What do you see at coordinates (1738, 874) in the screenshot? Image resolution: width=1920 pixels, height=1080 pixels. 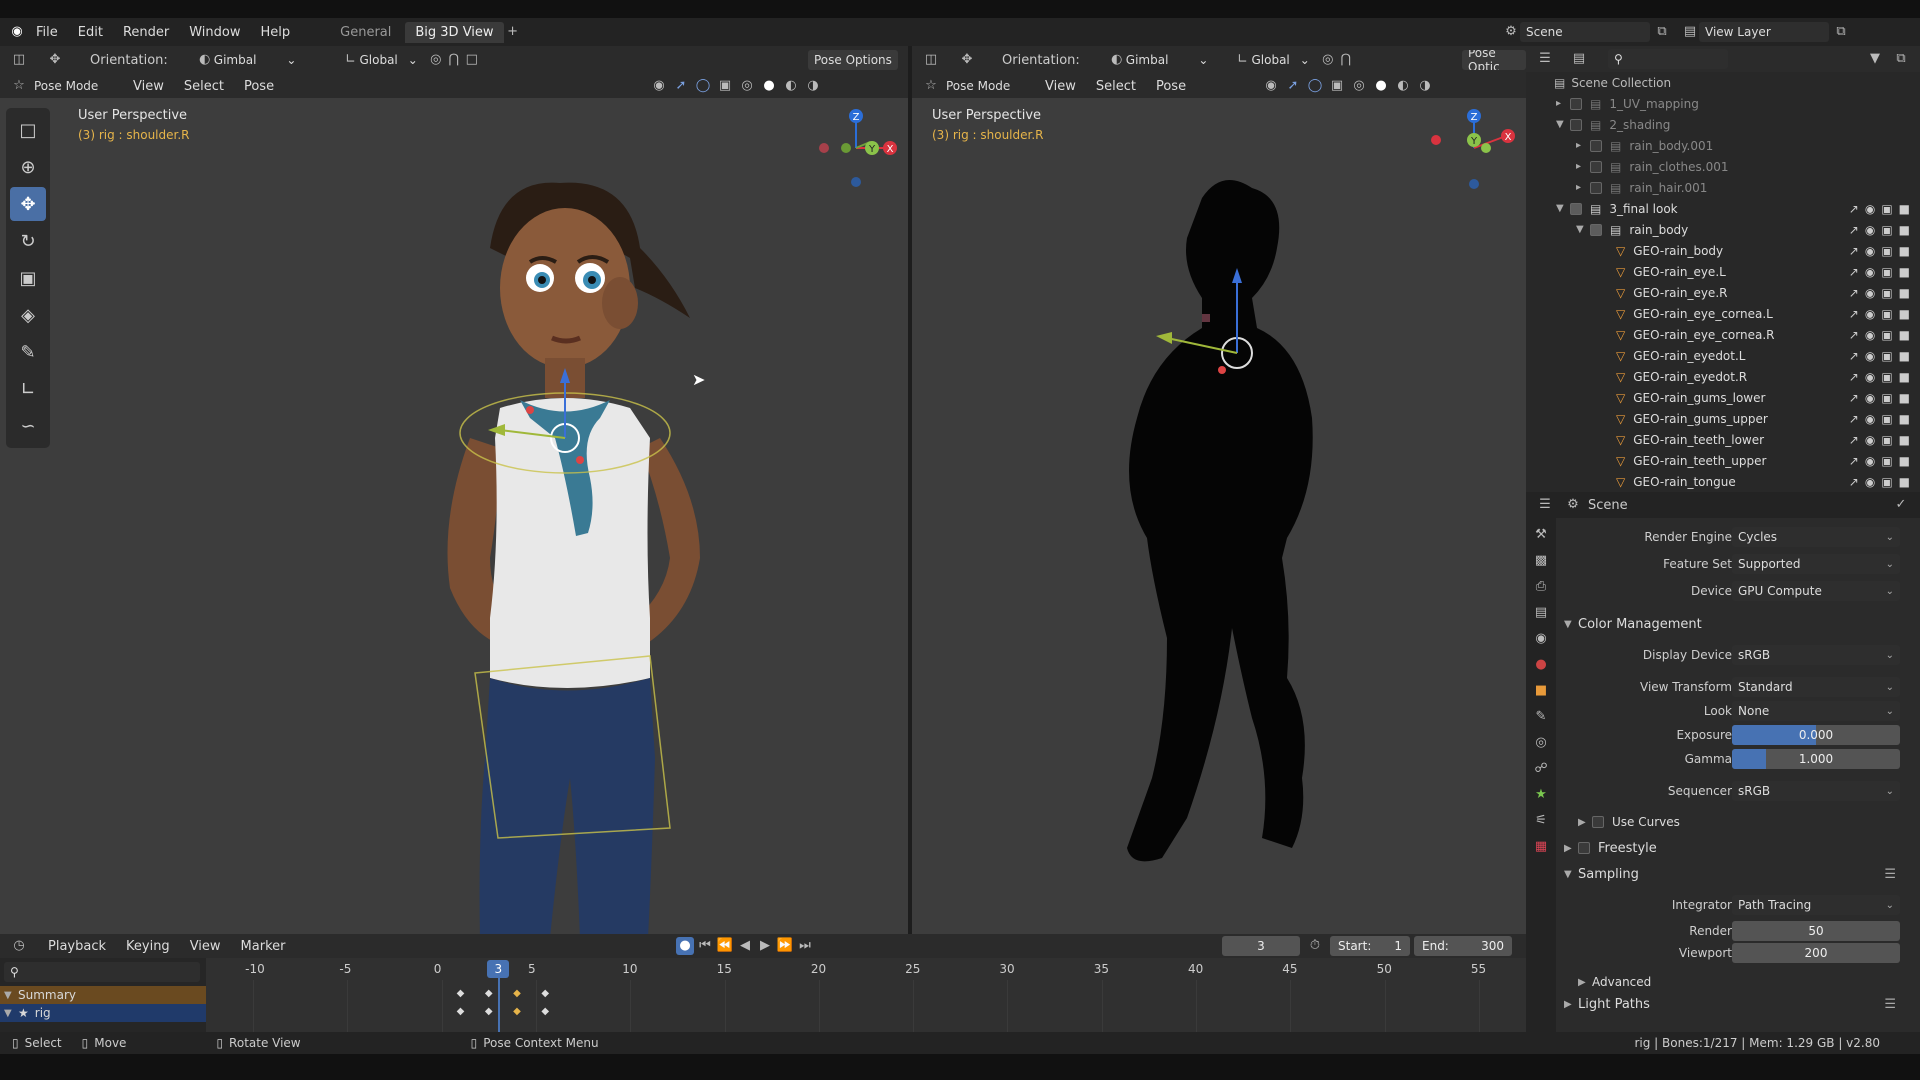 I see `sampling-panel-header: ▼ Sampling ☰` at bounding box center [1738, 874].